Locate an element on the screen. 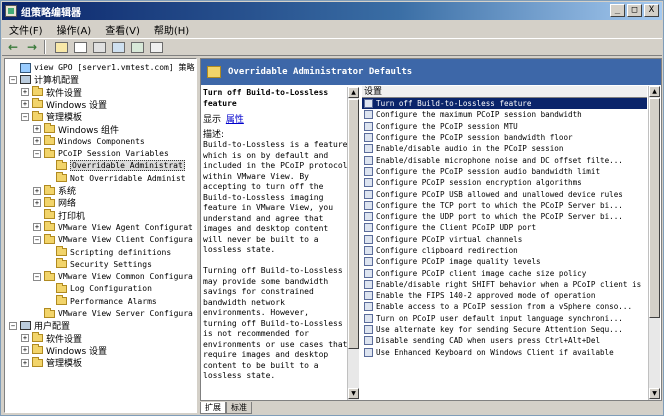 The width and height of the screenshot is (664, 416). tree-node: − VMware View Client Configura is located at coordinates (113, 239).